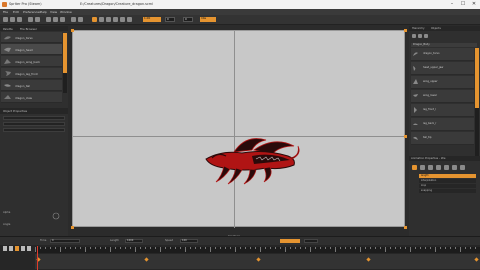 Image resolution: width=480 pixels, height=270 pixels. I want to click on close-button: ✕, so click(474, 4).